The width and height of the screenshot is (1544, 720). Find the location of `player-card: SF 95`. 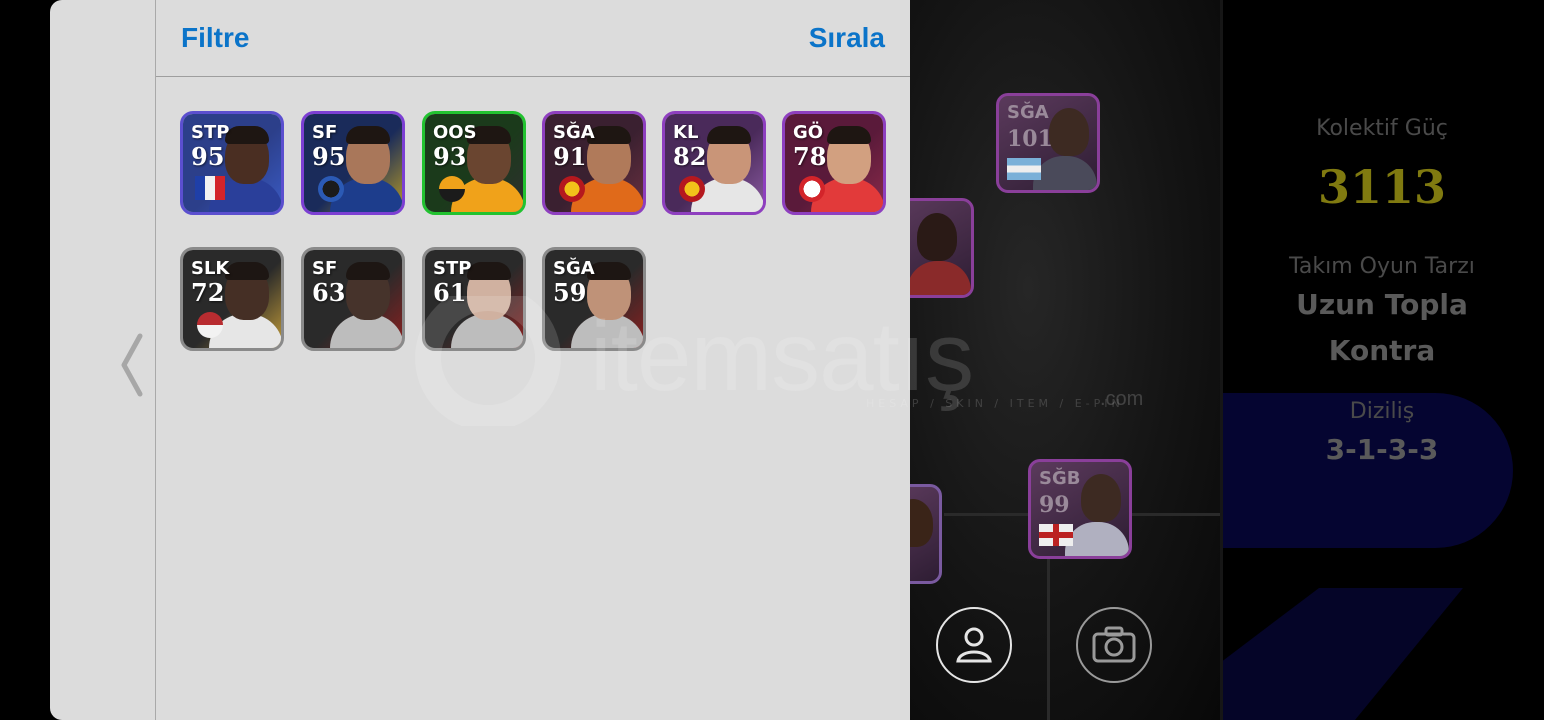

player-card: SF 95 is located at coordinates (353, 163).